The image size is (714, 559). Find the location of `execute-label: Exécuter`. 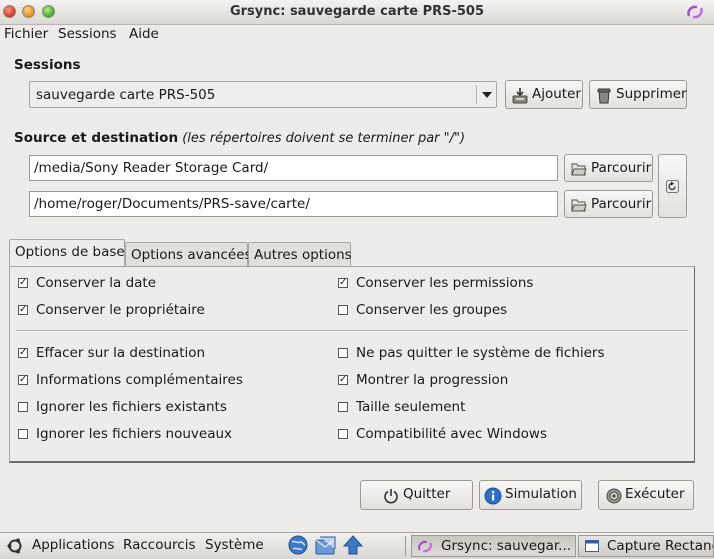

execute-label: Exécuter is located at coordinates (655, 494).